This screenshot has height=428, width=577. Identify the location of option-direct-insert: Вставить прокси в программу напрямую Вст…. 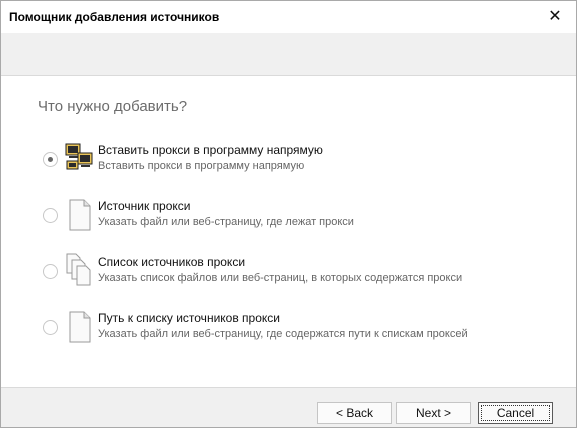
(293, 165).